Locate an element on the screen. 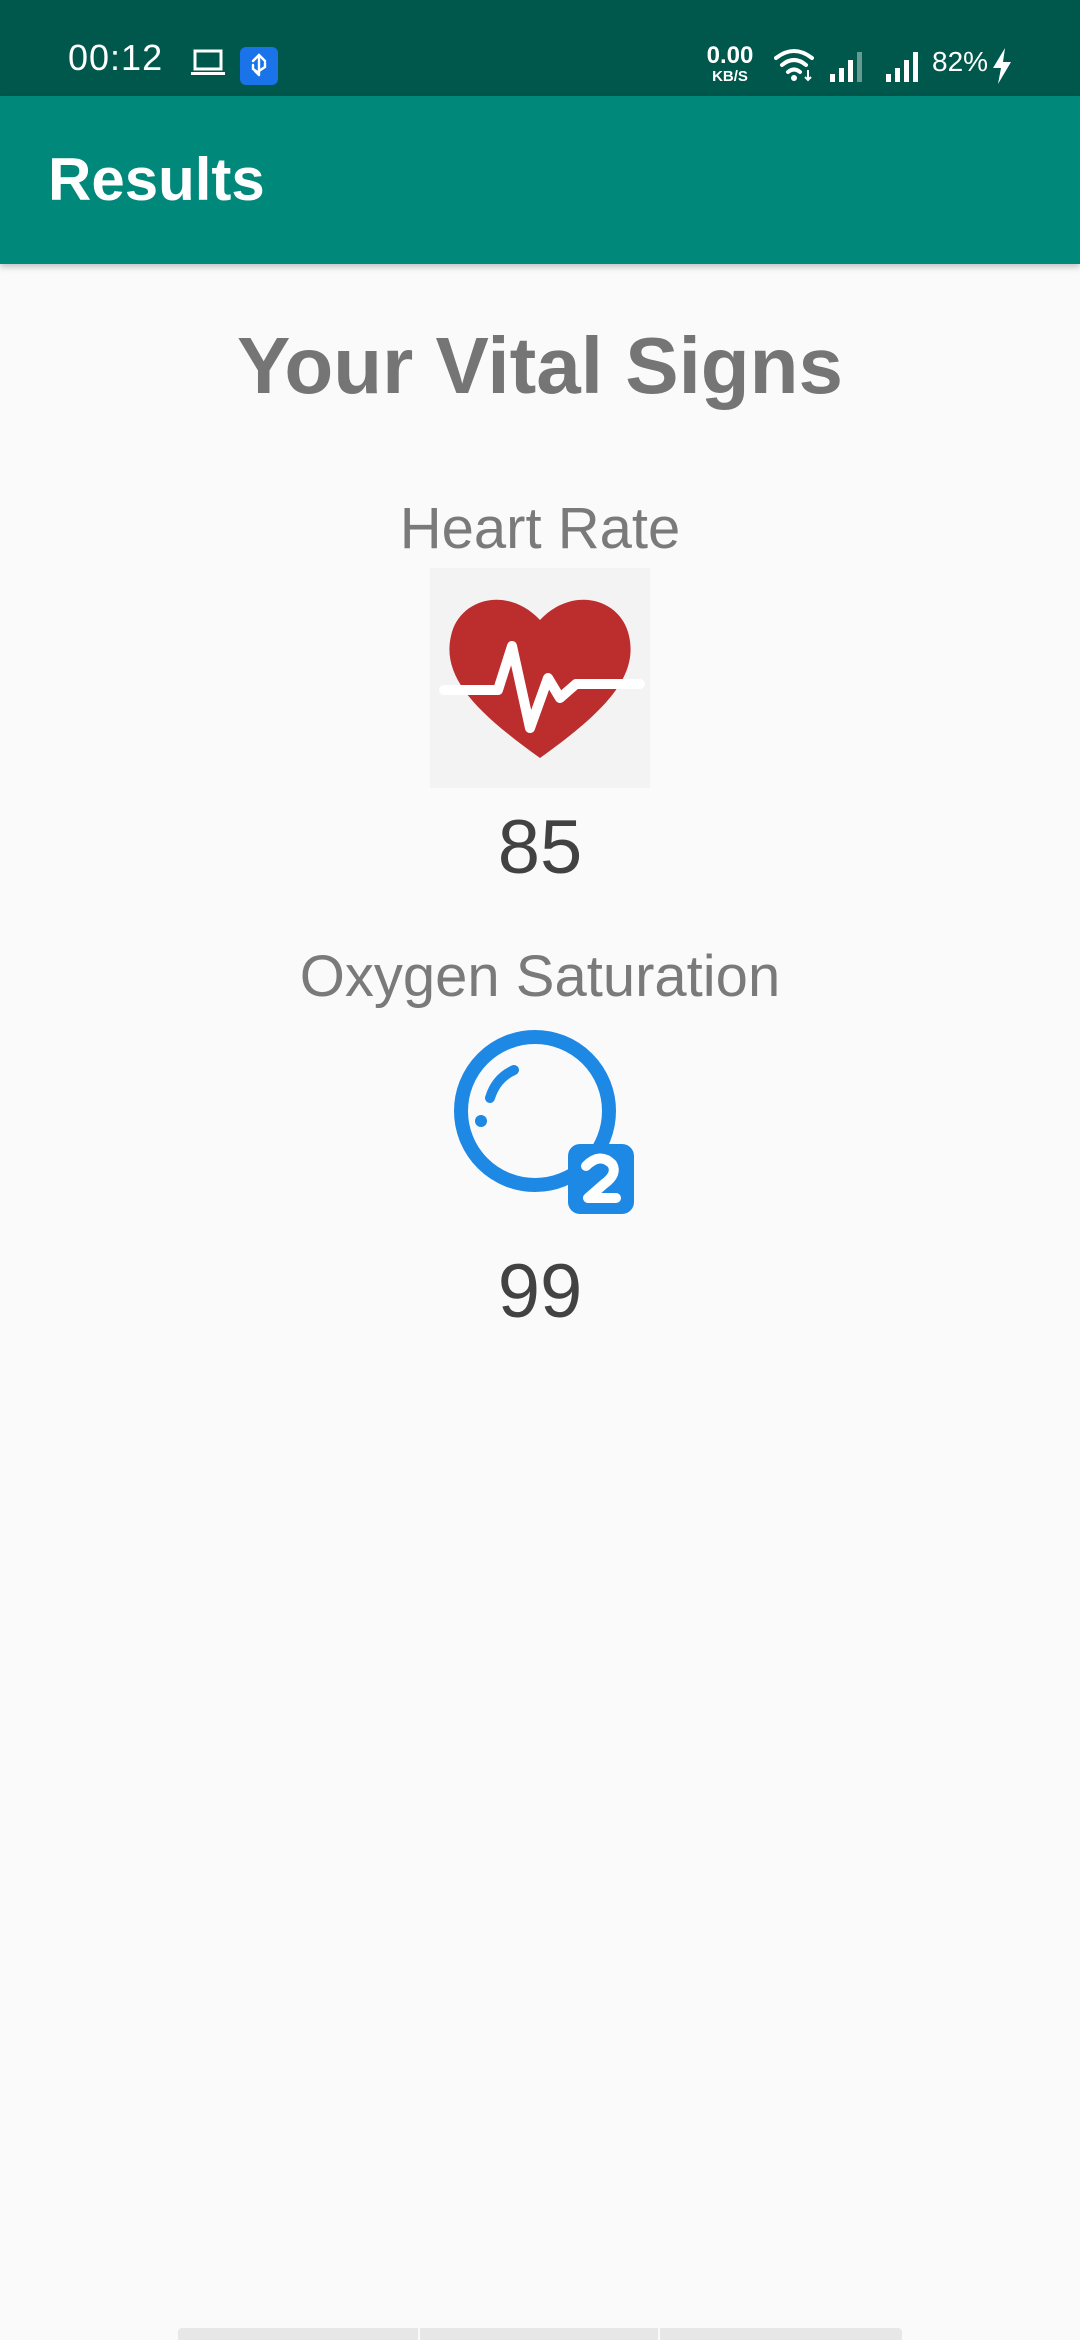 The image size is (1080, 2340). status-bar: 00:12 0.00 KB/S 82% is located at coordinates (540, 48).